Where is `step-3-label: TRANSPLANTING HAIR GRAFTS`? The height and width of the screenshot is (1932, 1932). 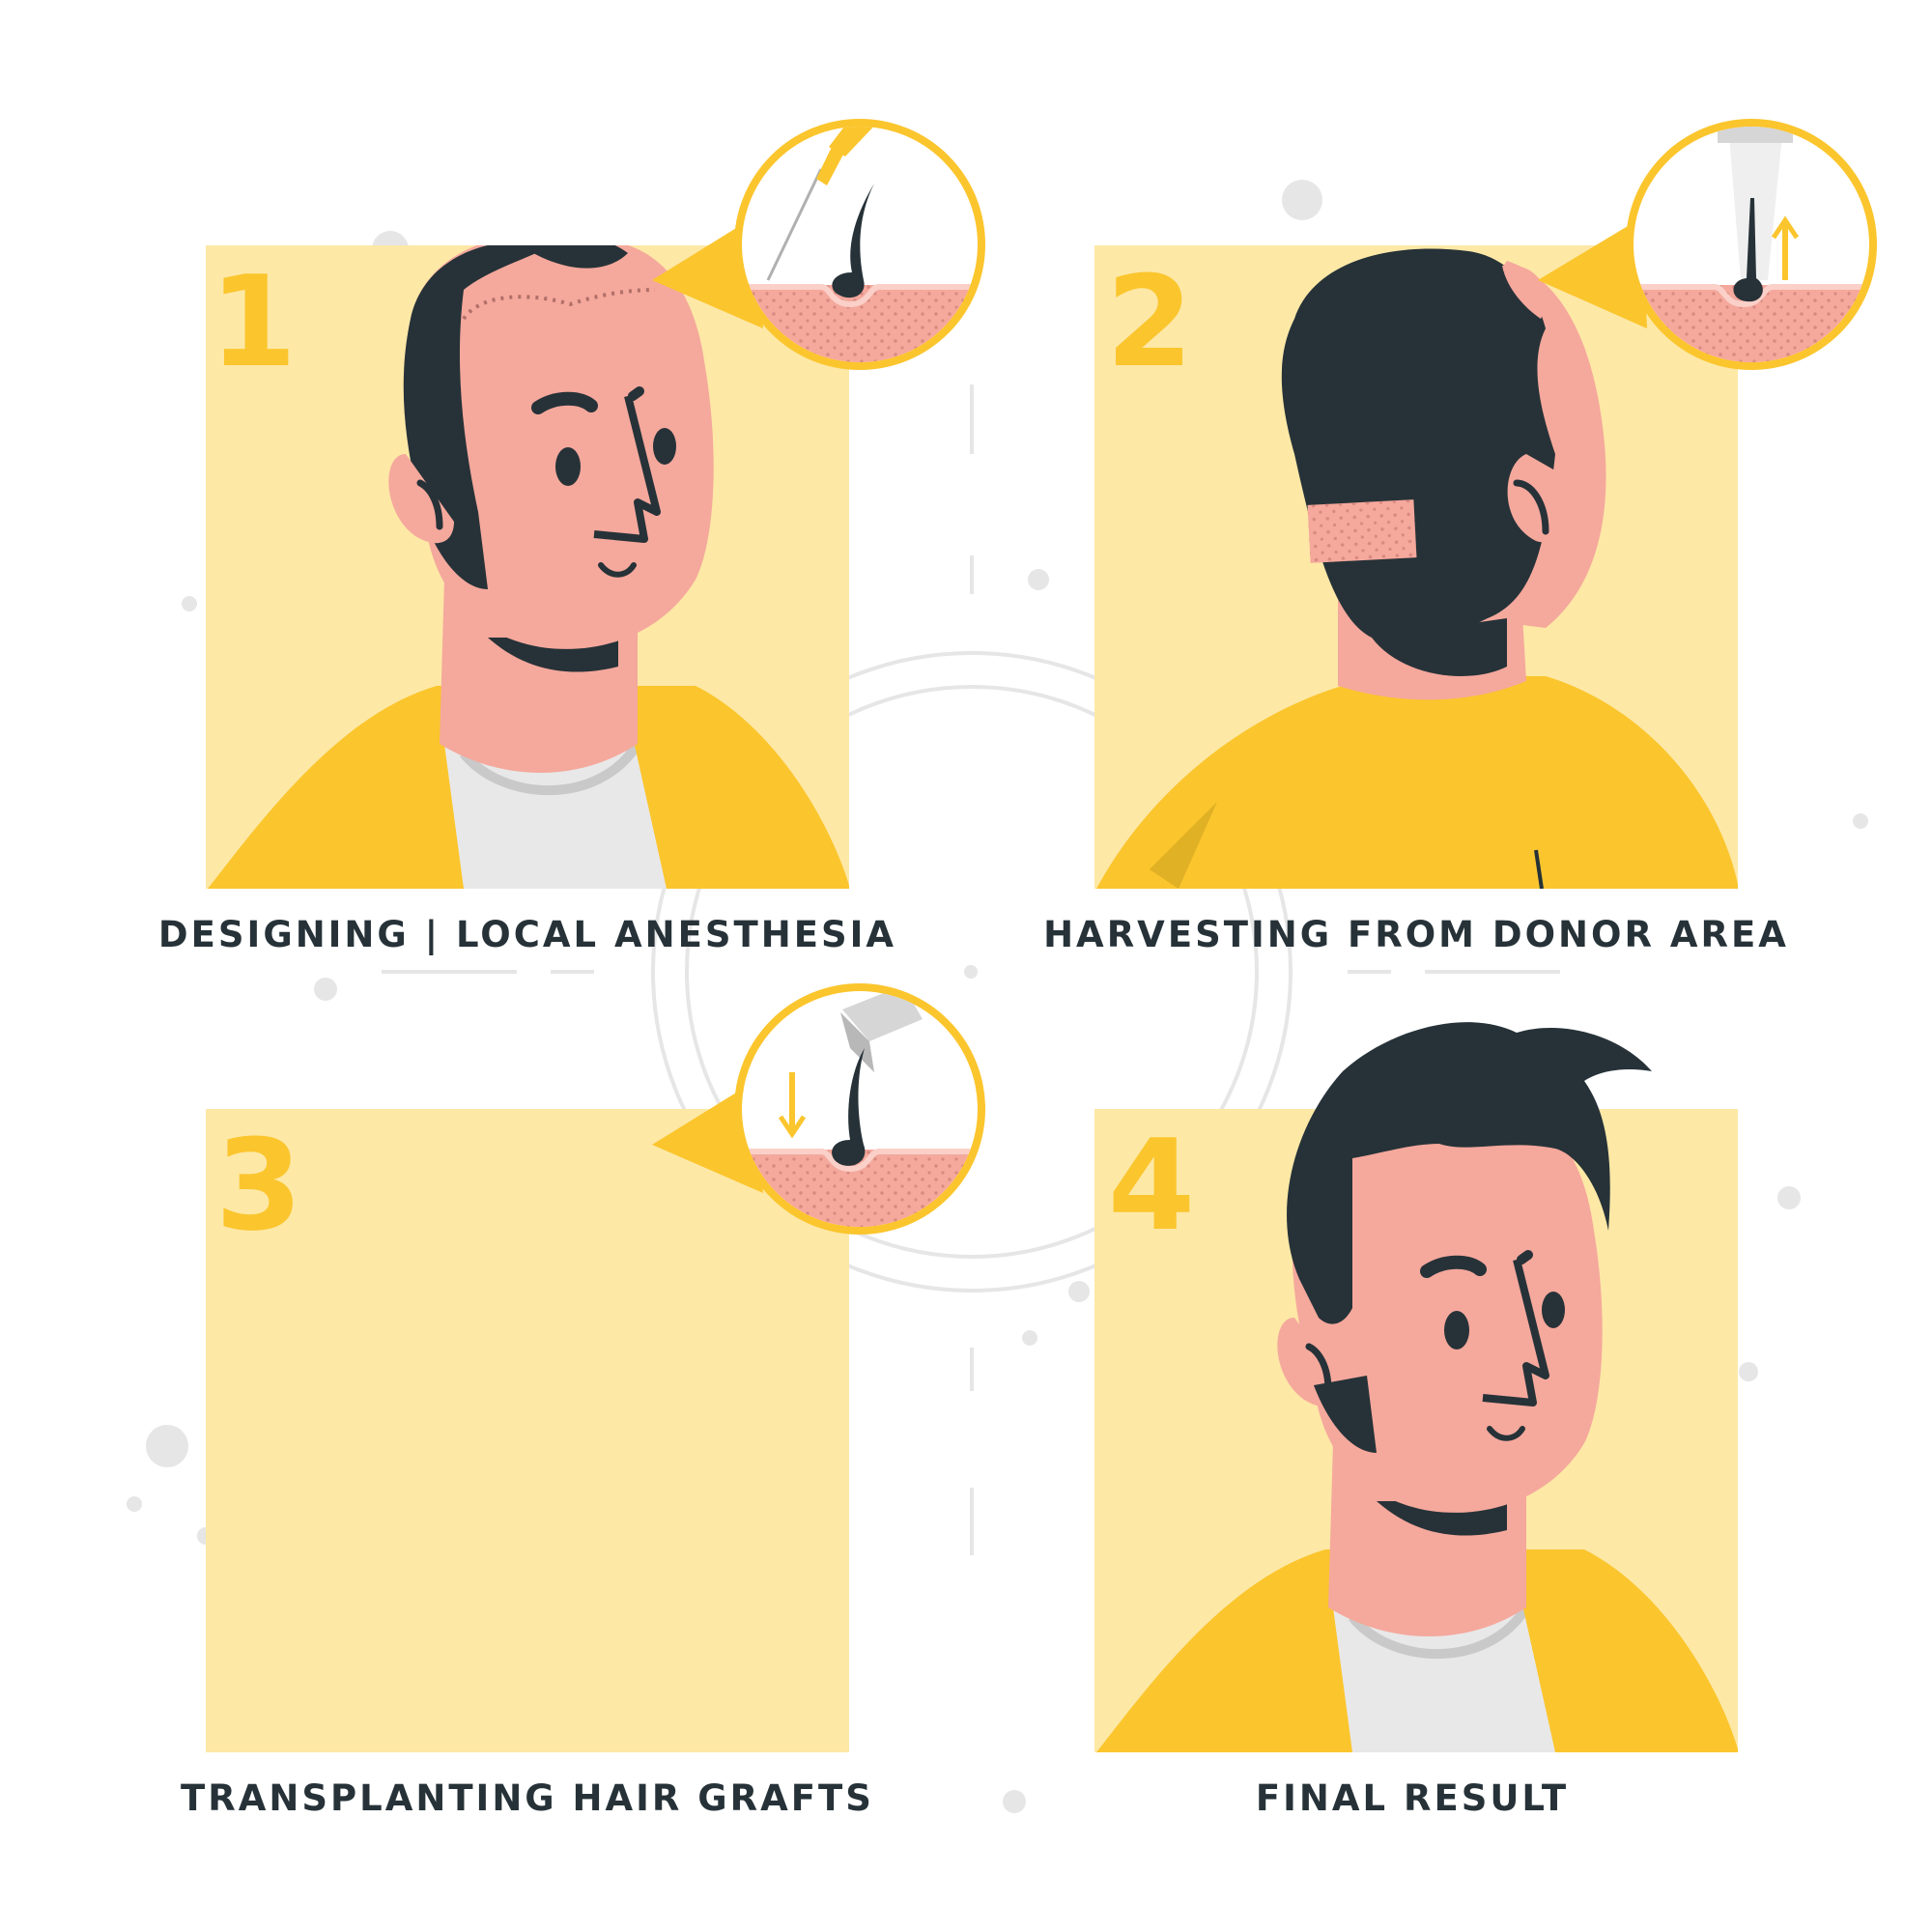
step-3-label: TRANSPLANTING HAIR GRAFTS is located at coordinates (527, 1798).